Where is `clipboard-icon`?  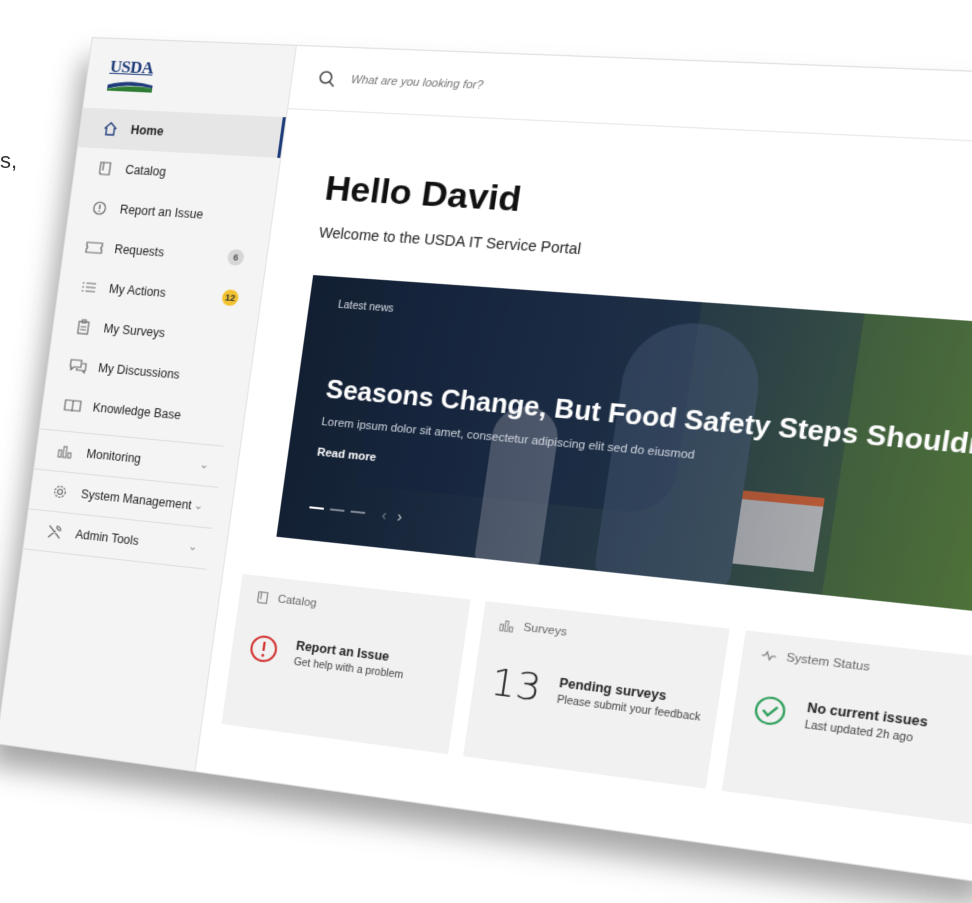
clipboard-icon is located at coordinates (83, 326).